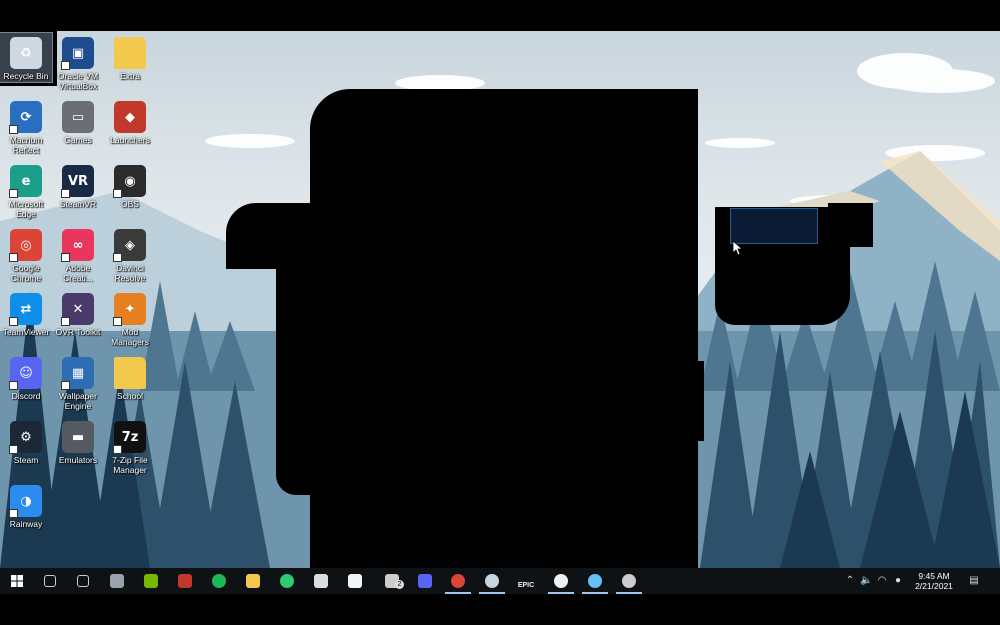 The height and width of the screenshot is (625, 1000). I want to click on virtualbox-icon: ▣, so click(77, 53).